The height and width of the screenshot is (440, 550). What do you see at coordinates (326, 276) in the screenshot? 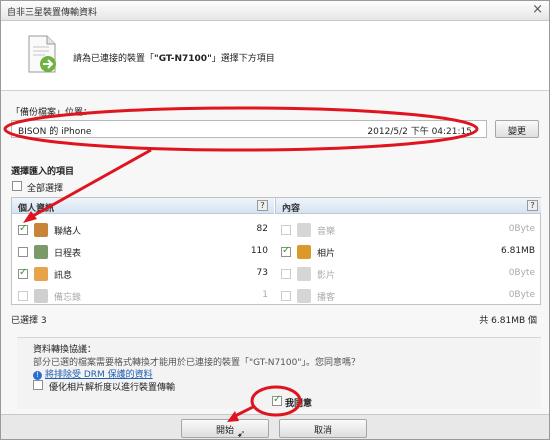
I see `content-item-label: 影片` at bounding box center [326, 276].